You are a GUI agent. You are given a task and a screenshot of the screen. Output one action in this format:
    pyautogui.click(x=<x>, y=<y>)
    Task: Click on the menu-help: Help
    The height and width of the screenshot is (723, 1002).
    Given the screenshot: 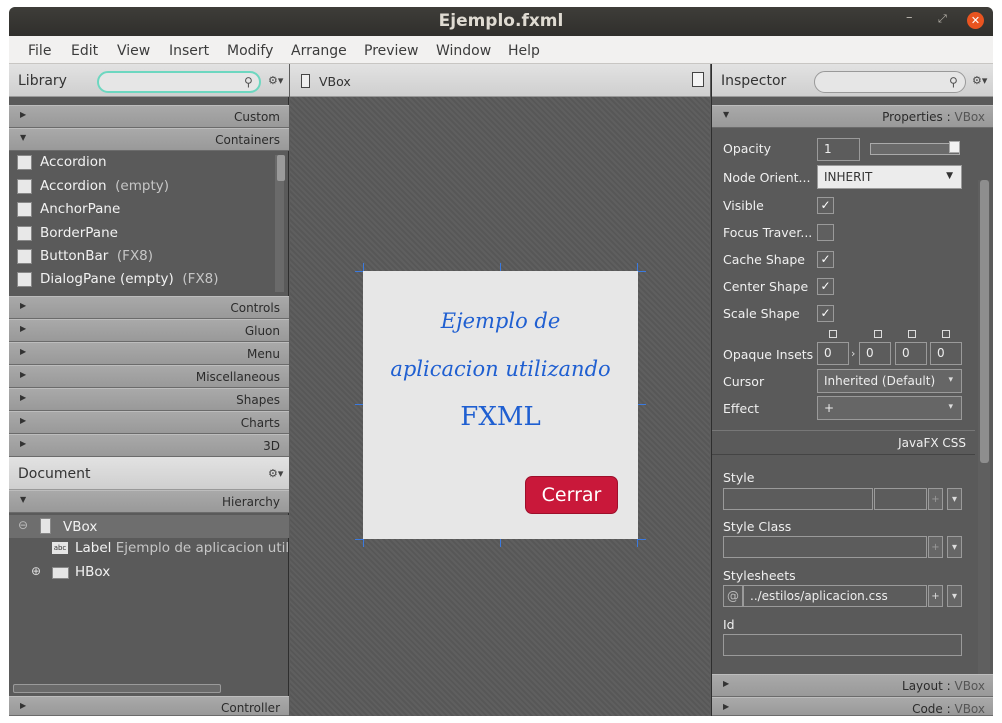 What is the action you would take?
    pyautogui.click(x=524, y=51)
    